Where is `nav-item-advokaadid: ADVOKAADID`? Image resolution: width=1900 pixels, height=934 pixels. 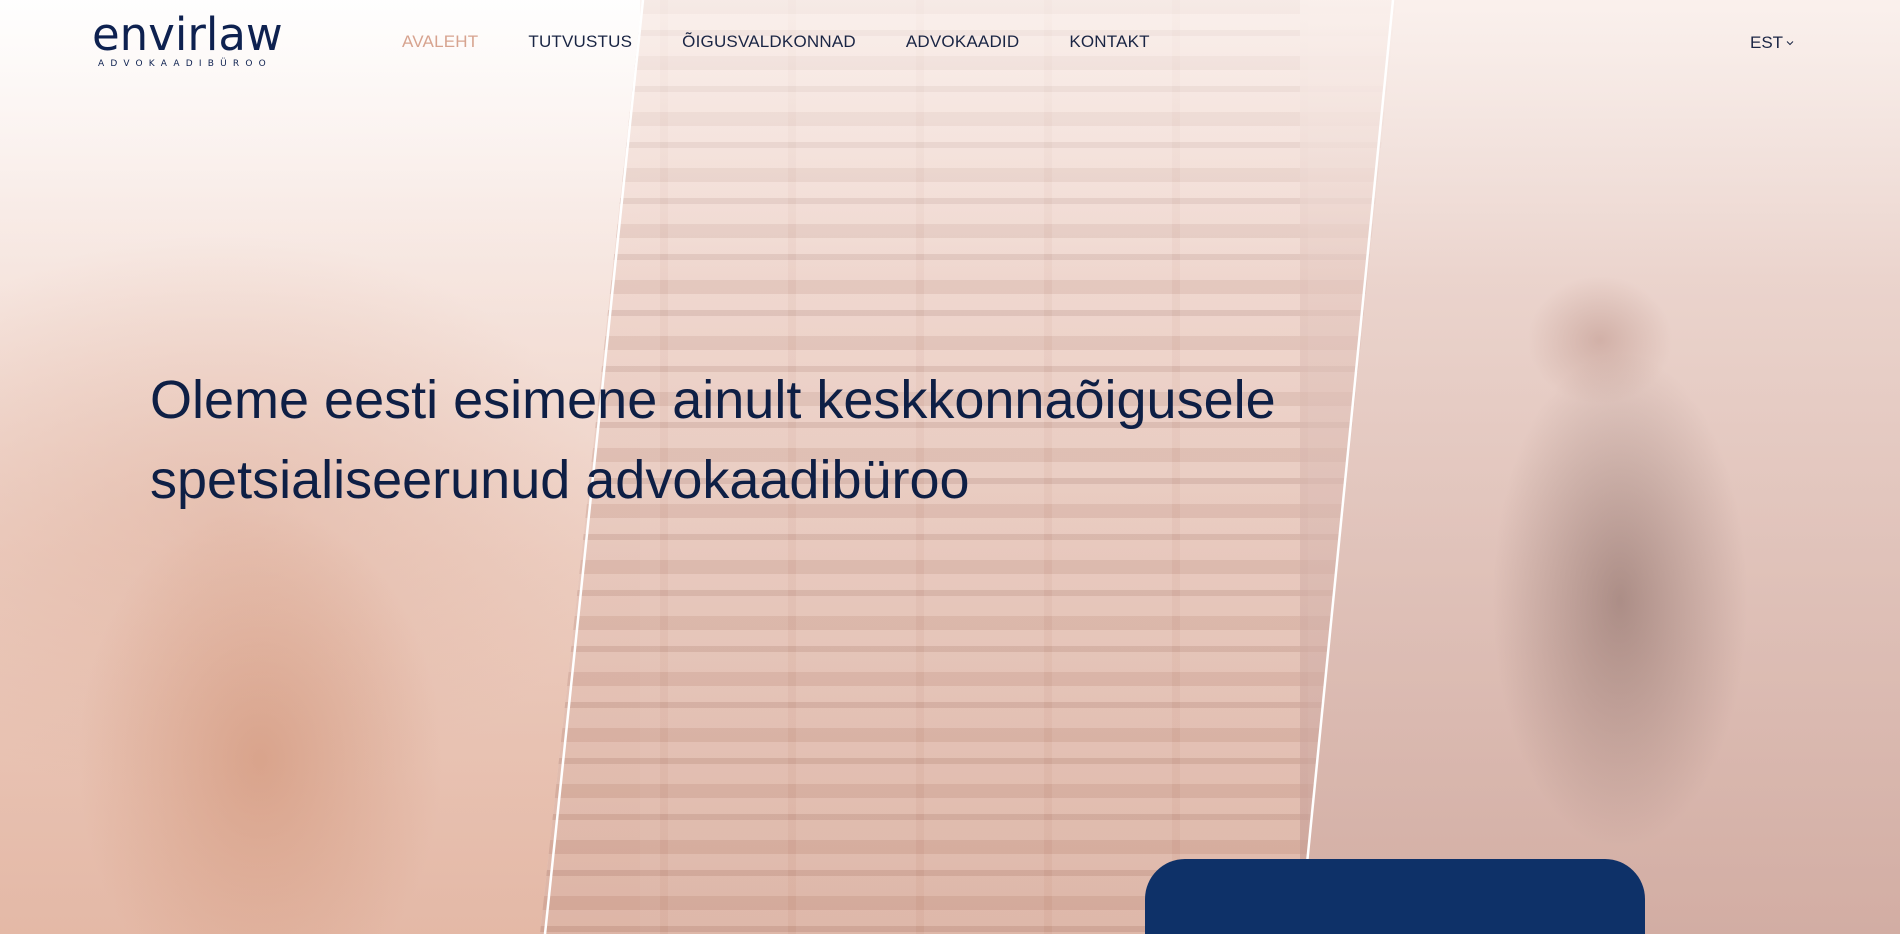 nav-item-advokaadid: ADVOKAADID is located at coordinates (962, 42).